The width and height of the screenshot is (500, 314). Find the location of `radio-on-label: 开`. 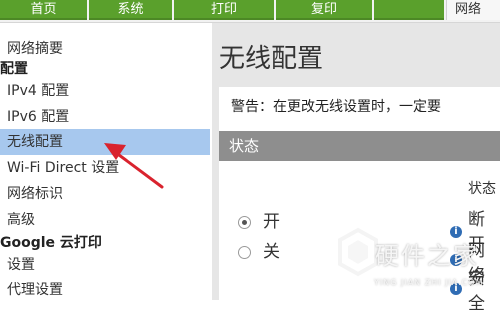

radio-on-label: 开 is located at coordinates (271, 222).